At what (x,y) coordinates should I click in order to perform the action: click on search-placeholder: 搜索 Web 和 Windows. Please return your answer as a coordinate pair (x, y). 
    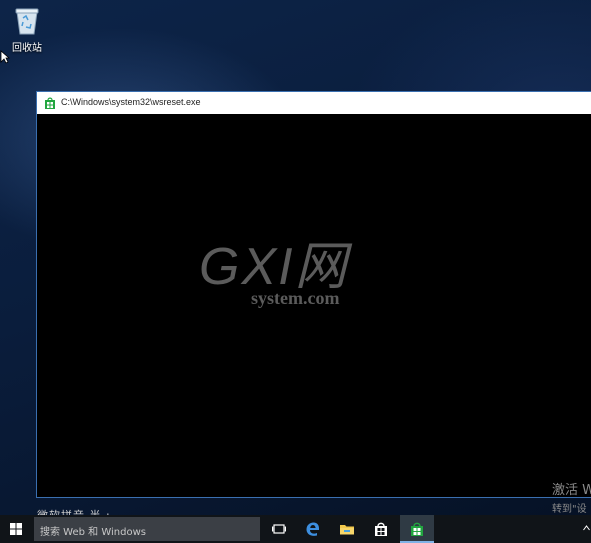
    Looking at the image, I should click on (93, 532).